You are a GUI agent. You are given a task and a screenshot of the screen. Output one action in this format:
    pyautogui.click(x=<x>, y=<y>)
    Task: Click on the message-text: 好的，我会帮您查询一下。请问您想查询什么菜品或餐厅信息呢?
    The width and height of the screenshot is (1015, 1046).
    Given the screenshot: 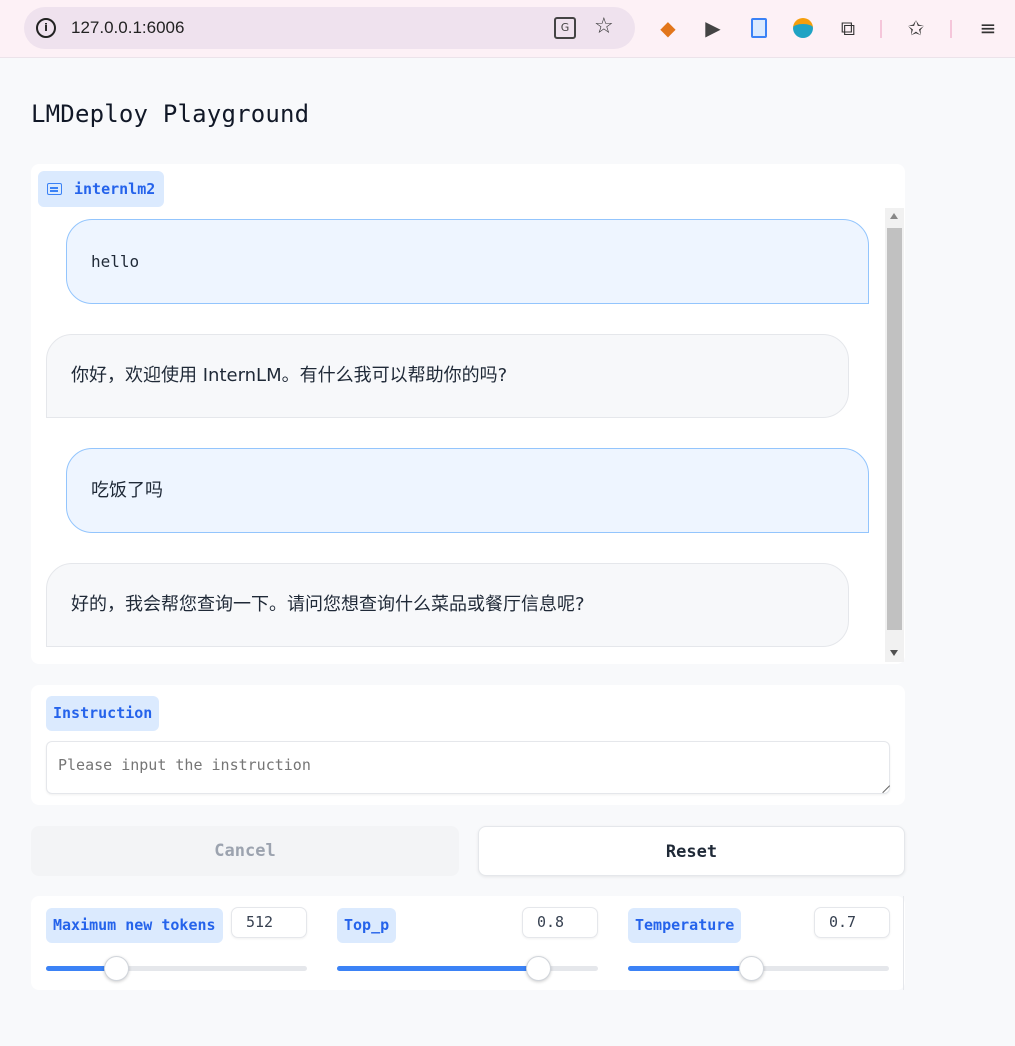 What is the action you would take?
    pyautogui.click(x=328, y=604)
    